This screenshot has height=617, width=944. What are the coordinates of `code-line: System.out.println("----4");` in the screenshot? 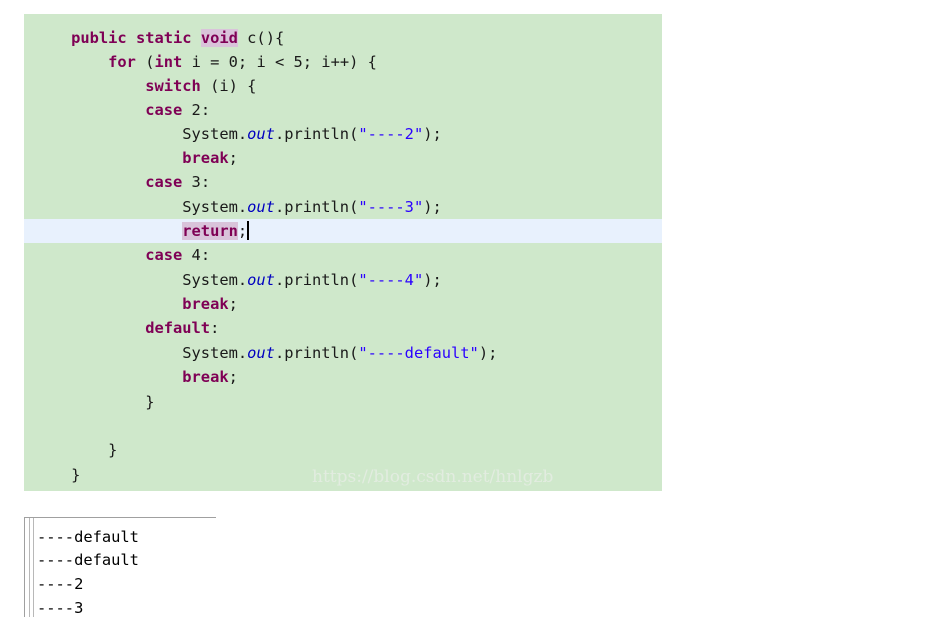 It's located at (343, 280).